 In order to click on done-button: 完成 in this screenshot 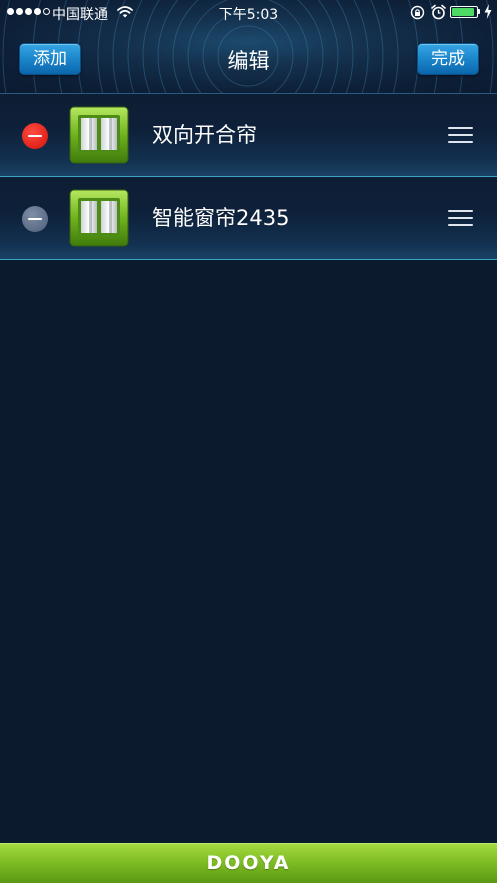, I will do `click(448, 59)`.